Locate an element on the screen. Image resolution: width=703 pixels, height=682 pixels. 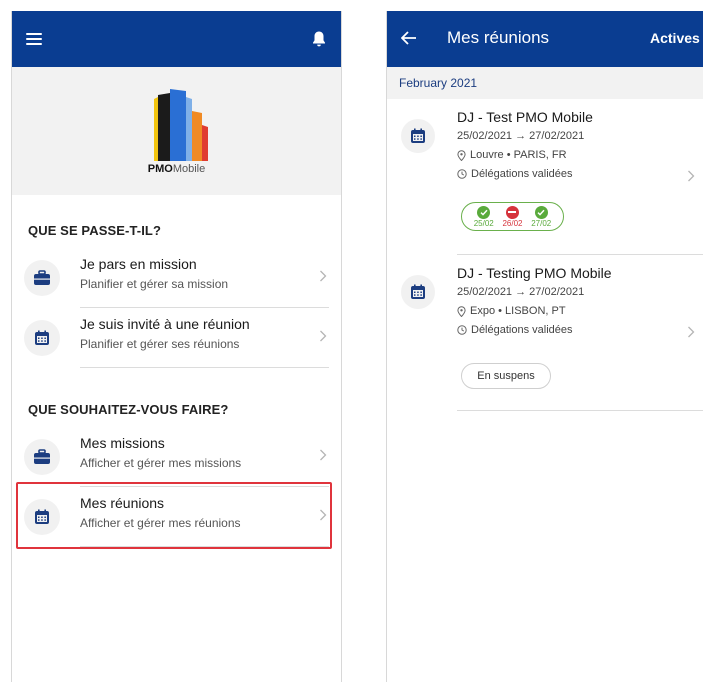
meetings-app-bar: Mes réunions Actives is located at coordinates (545, 39).